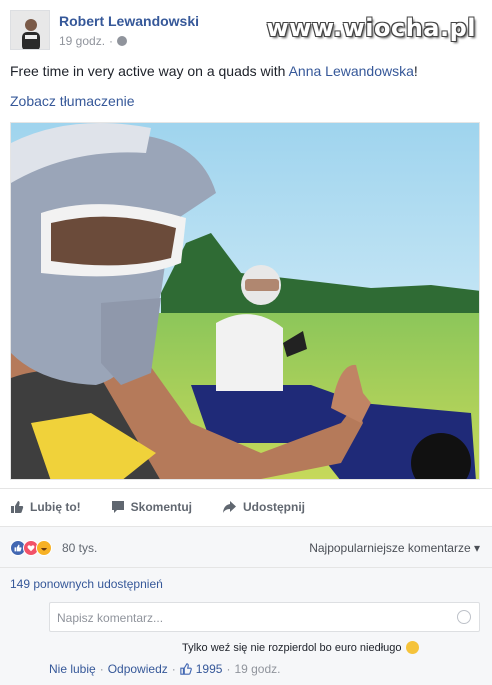  Describe the element at coordinates (129, 21) in the screenshot. I see `author-name: Robert Lewandowski` at that location.